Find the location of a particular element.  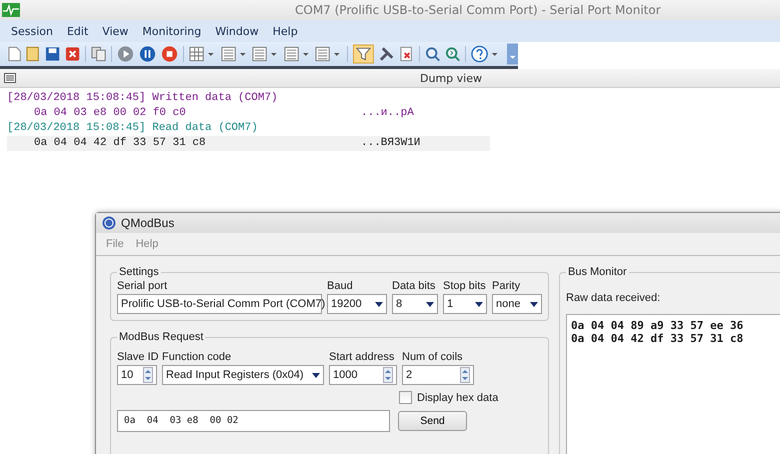

play-icon is located at coordinates (125, 54).